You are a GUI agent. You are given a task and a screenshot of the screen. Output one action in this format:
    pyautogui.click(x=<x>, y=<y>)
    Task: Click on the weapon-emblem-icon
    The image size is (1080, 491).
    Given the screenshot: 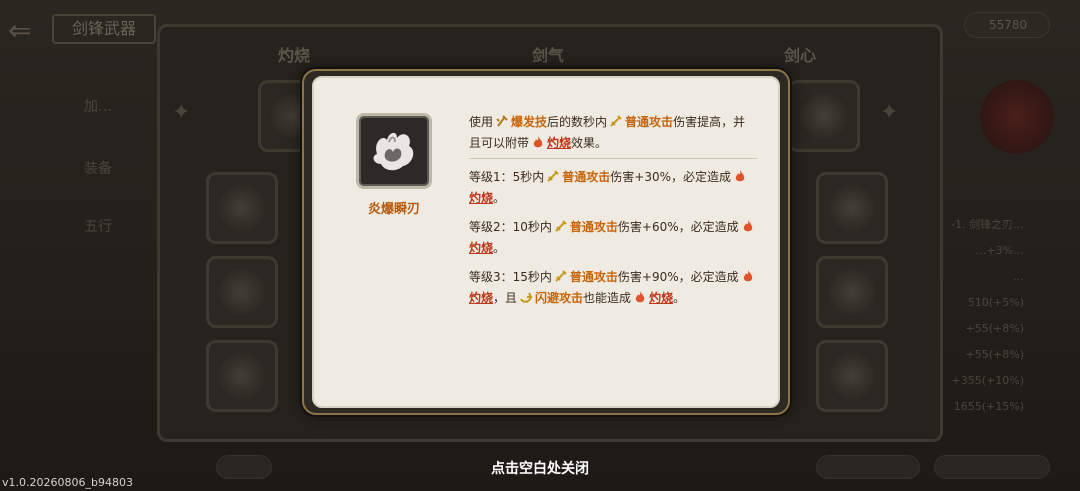 What is the action you would take?
    pyautogui.click(x=1017, y=117)
    